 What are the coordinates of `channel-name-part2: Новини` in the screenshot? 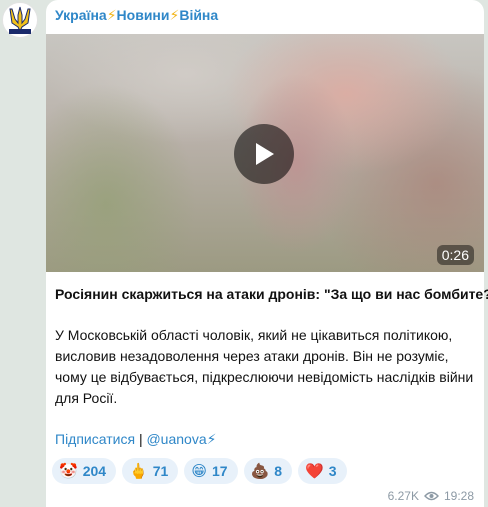 It's located at (143, 15).